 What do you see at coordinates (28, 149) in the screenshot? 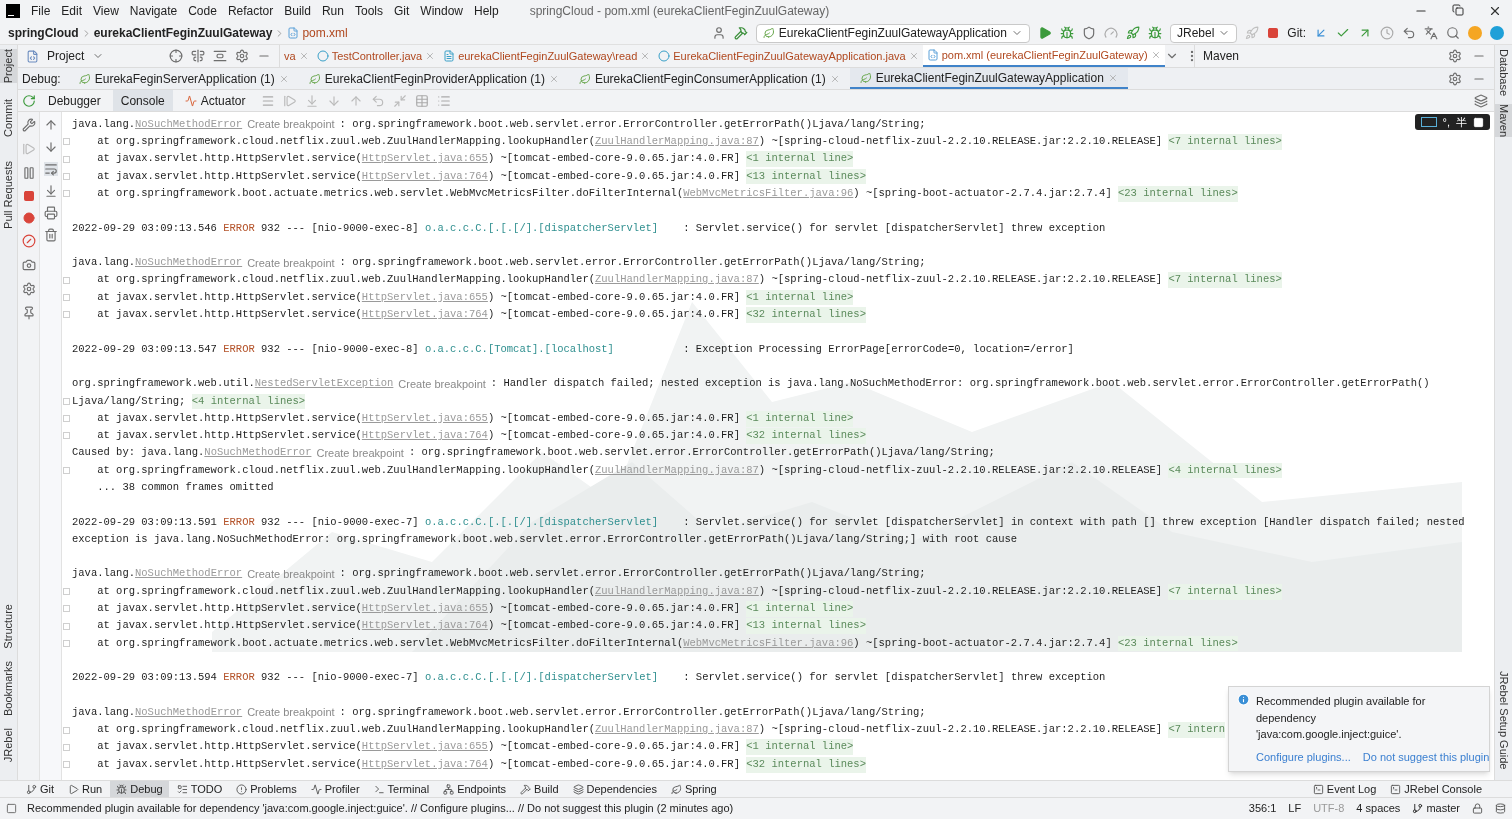
I see `resume-icon` at bounding box center [28, 149].